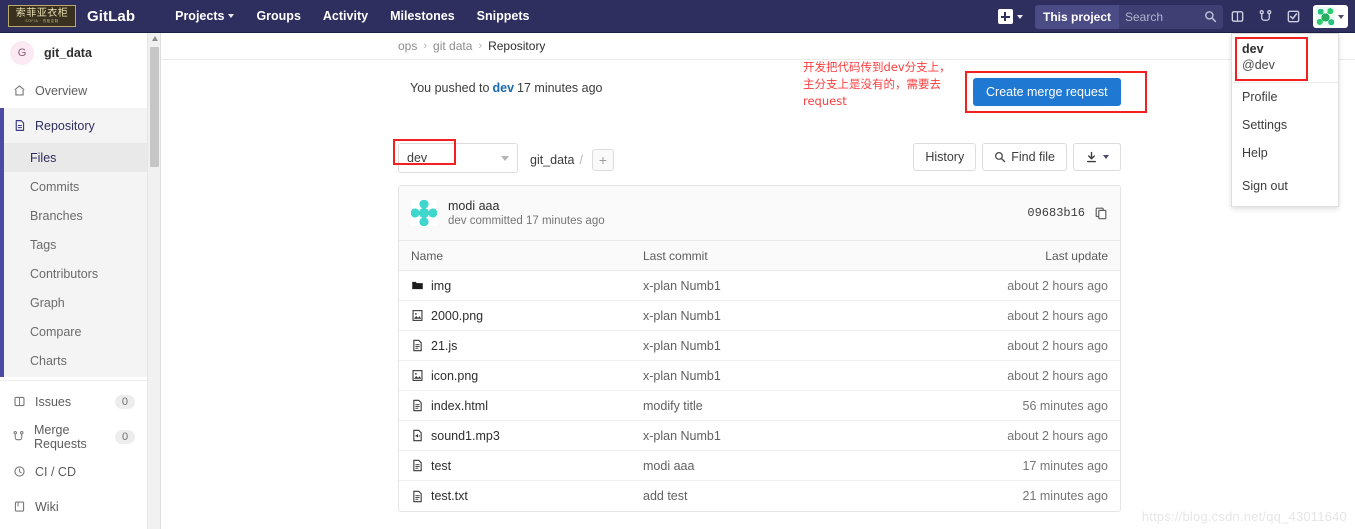 This screenshot has width=1355, height=529. Describe the element at coordinates (1237, 16) in the screenshot. I see `issues-icon` at that location.